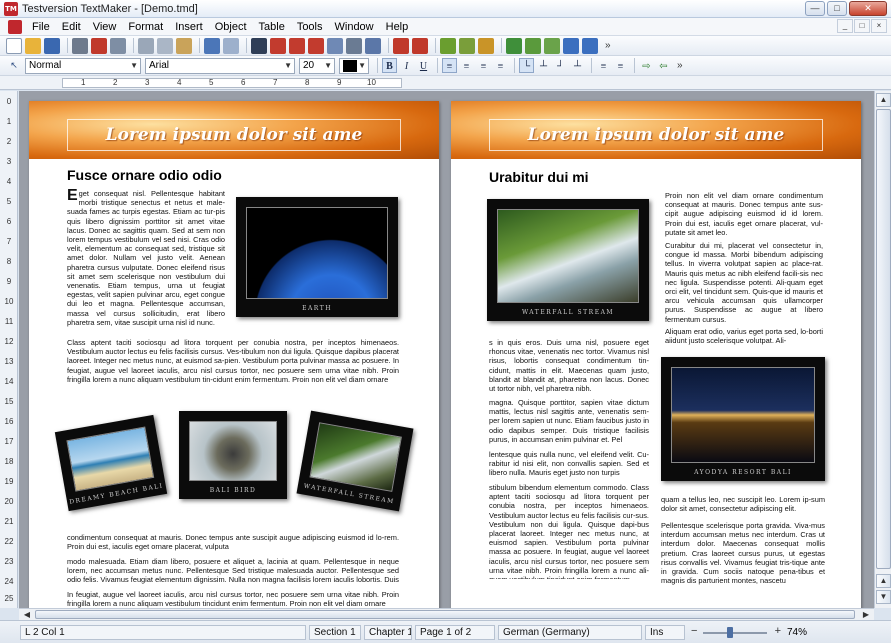  What do you see at coordinates (41, 27) in the screenshot?
I see `menu-file: File` at bounding box center [41, 27].